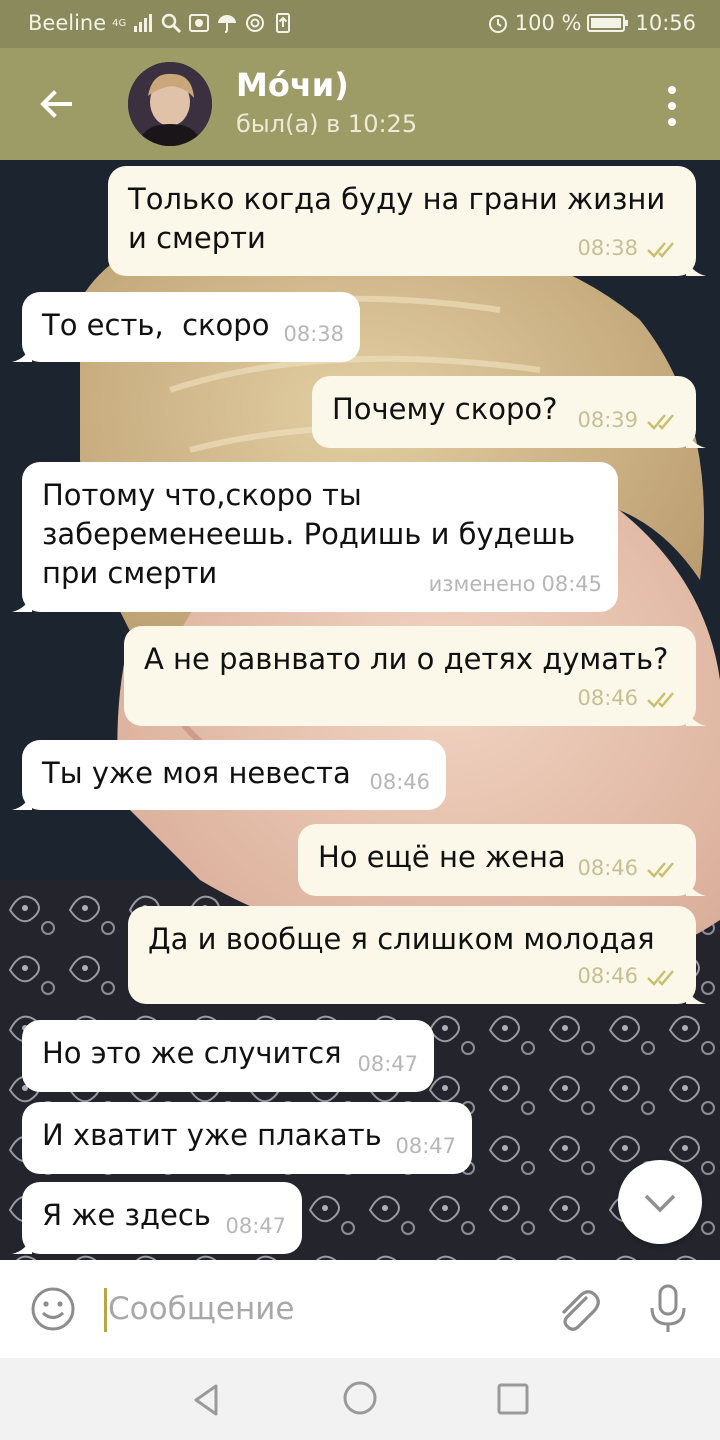 The height and width of the screenshot is (1440, 720). Describe the element at coordinates (668, 1309) in the screenshot. I see `mic-icon` at that location.